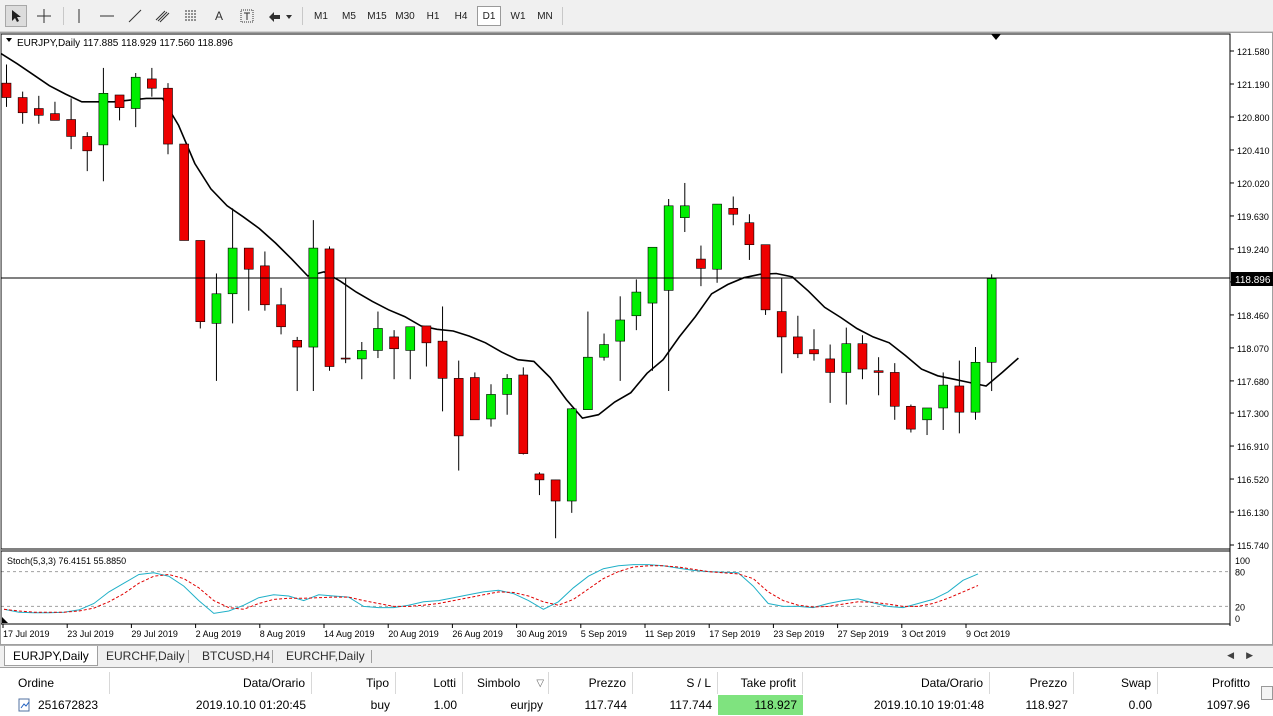 The image size is (1273, 716). Describe the element at coordinates (1253, 349) in the screenshot. I see `y-tick-label: 118.070` at that location.